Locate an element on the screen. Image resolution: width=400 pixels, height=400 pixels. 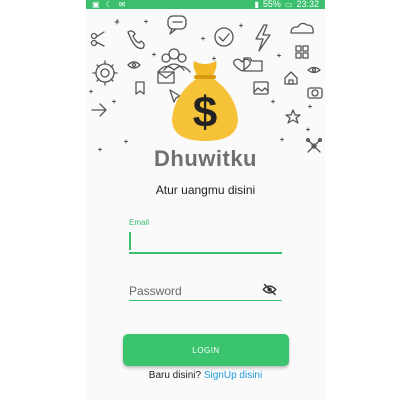
moon-icon: ☾ is located at coordinates (109, 4).